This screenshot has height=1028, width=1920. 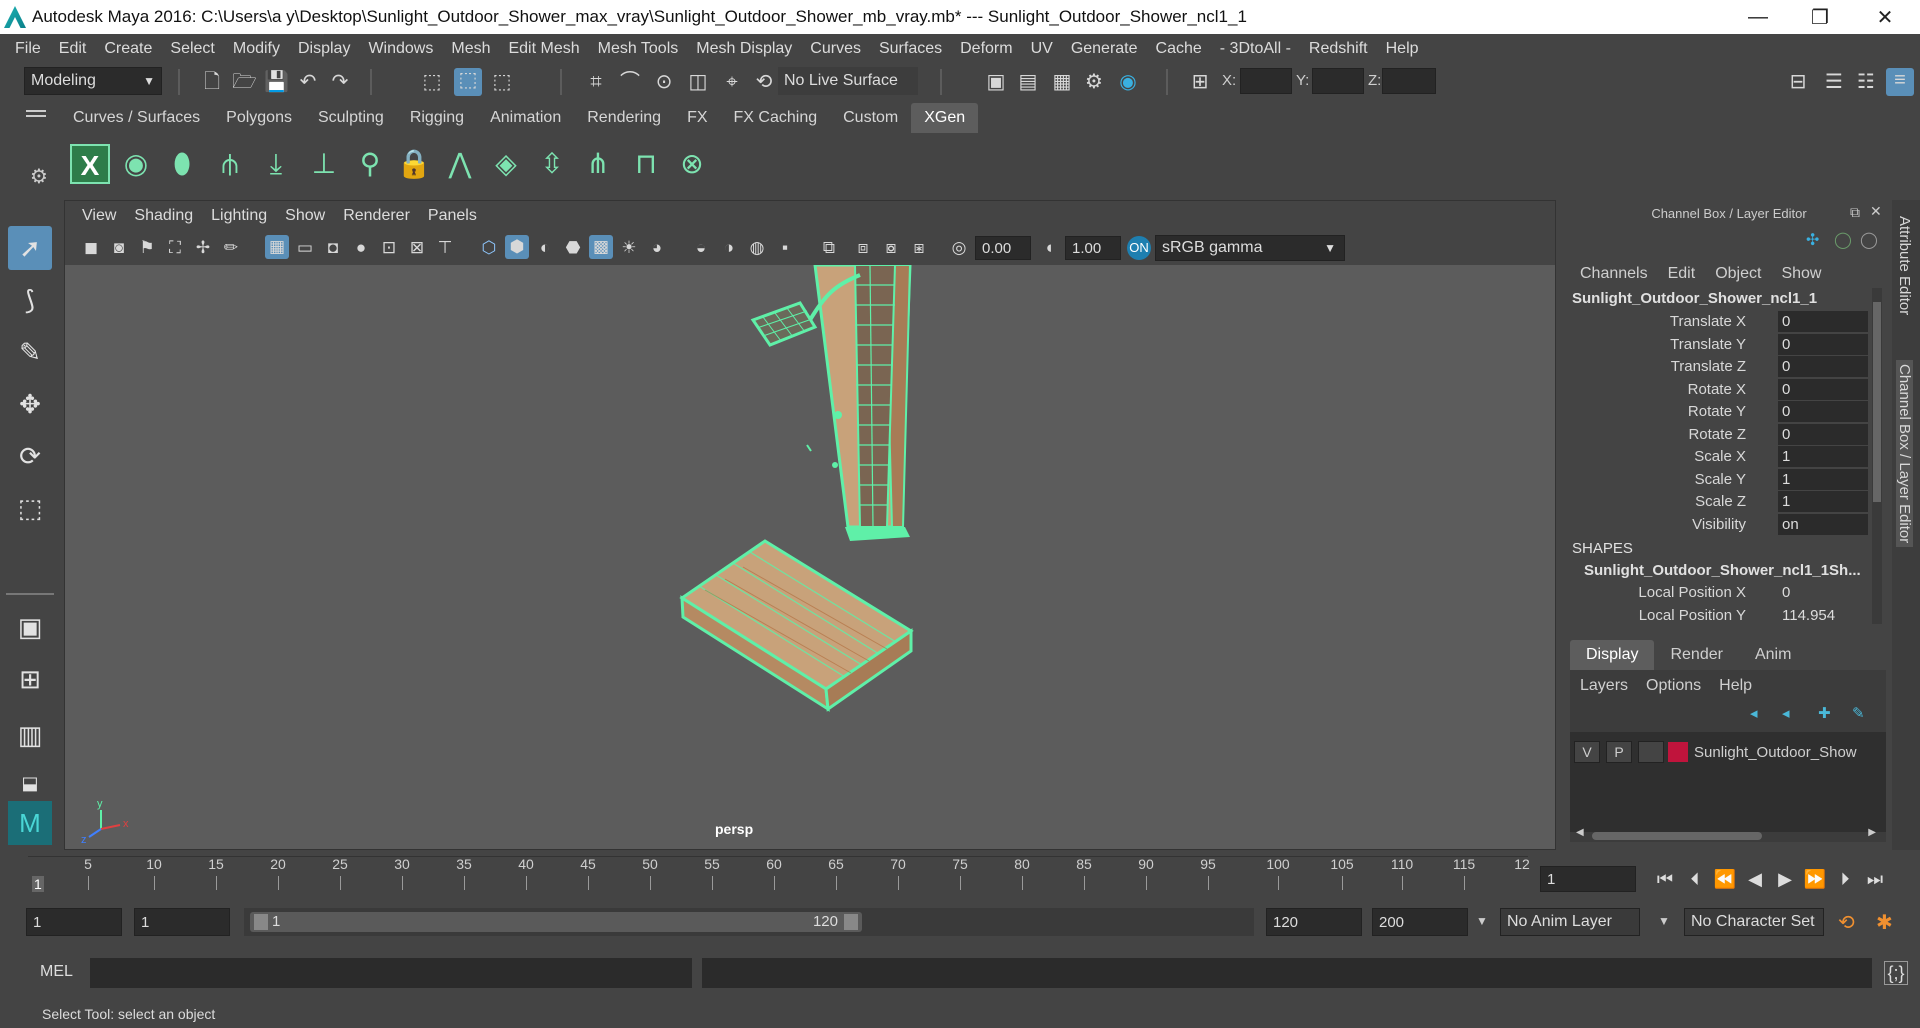 I want to click on xray-components-icon: ⧆, so click(x=919, y=248).